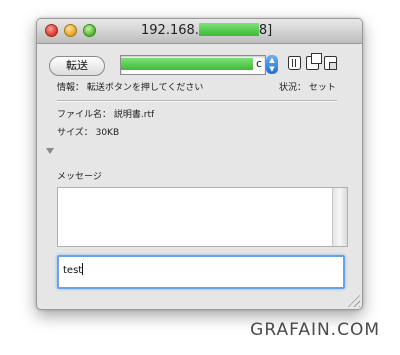 The height and width of the screenshot is (355, 400). What do you see at coordinates (339, 217) in the screenshot?
I see `message-log-scrollbar` at bounding box center [339, 217].